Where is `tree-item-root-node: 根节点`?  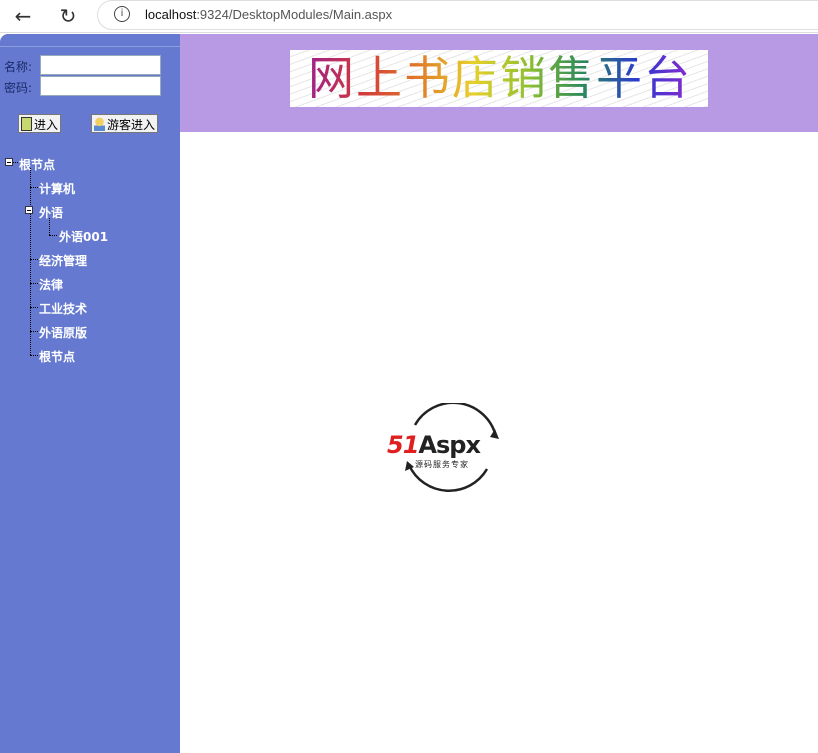
tree-item-root-node: 根节点 is located at coordinates (57, 356).